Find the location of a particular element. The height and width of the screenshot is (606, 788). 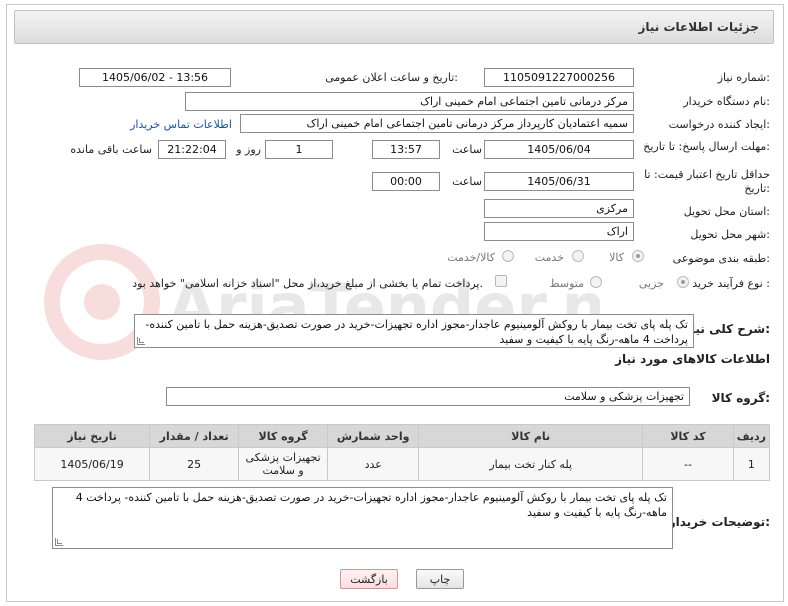

treasury-payment-checkbox is located at coordinates (501, 281).